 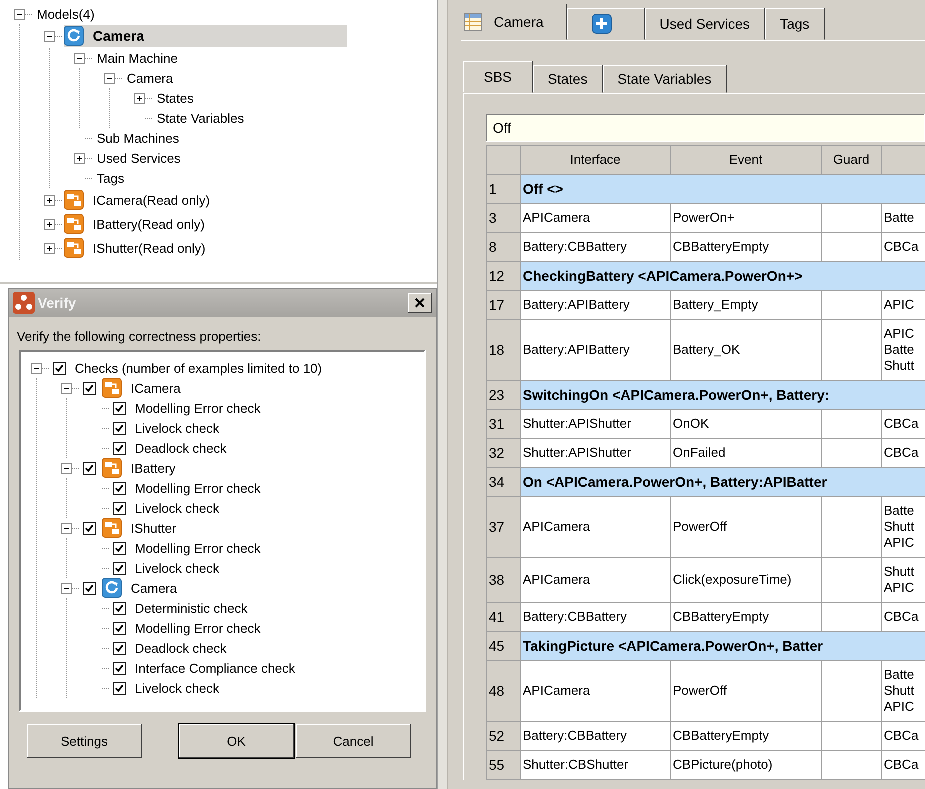 I want to click on row-number: 31, so click(x=503, y=424).